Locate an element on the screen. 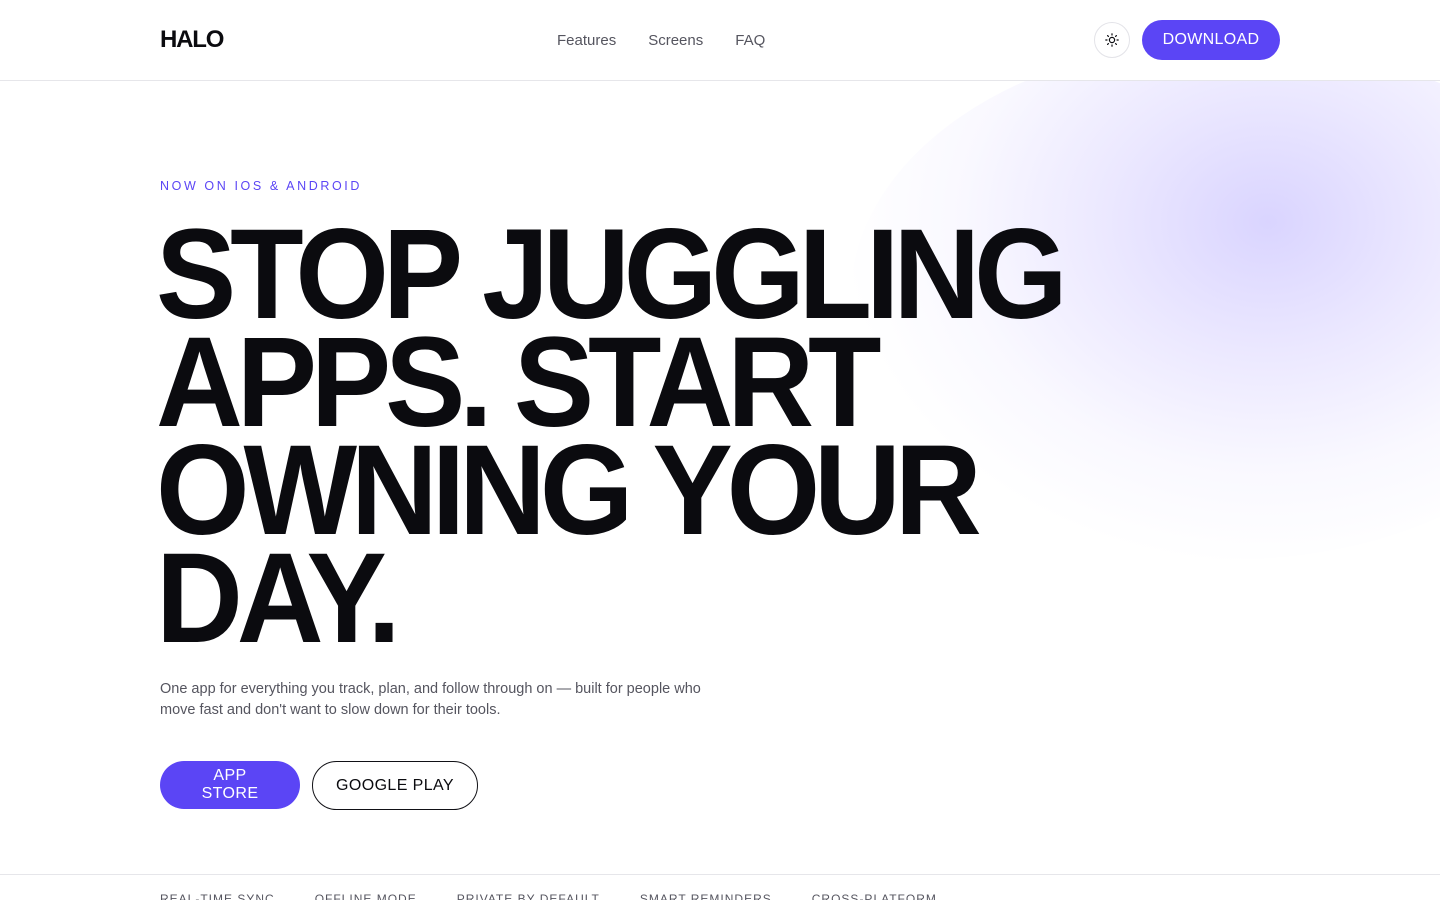 The image size is (1440, 900). headline-line-4: DAY. is located at coordinates (278, 598).